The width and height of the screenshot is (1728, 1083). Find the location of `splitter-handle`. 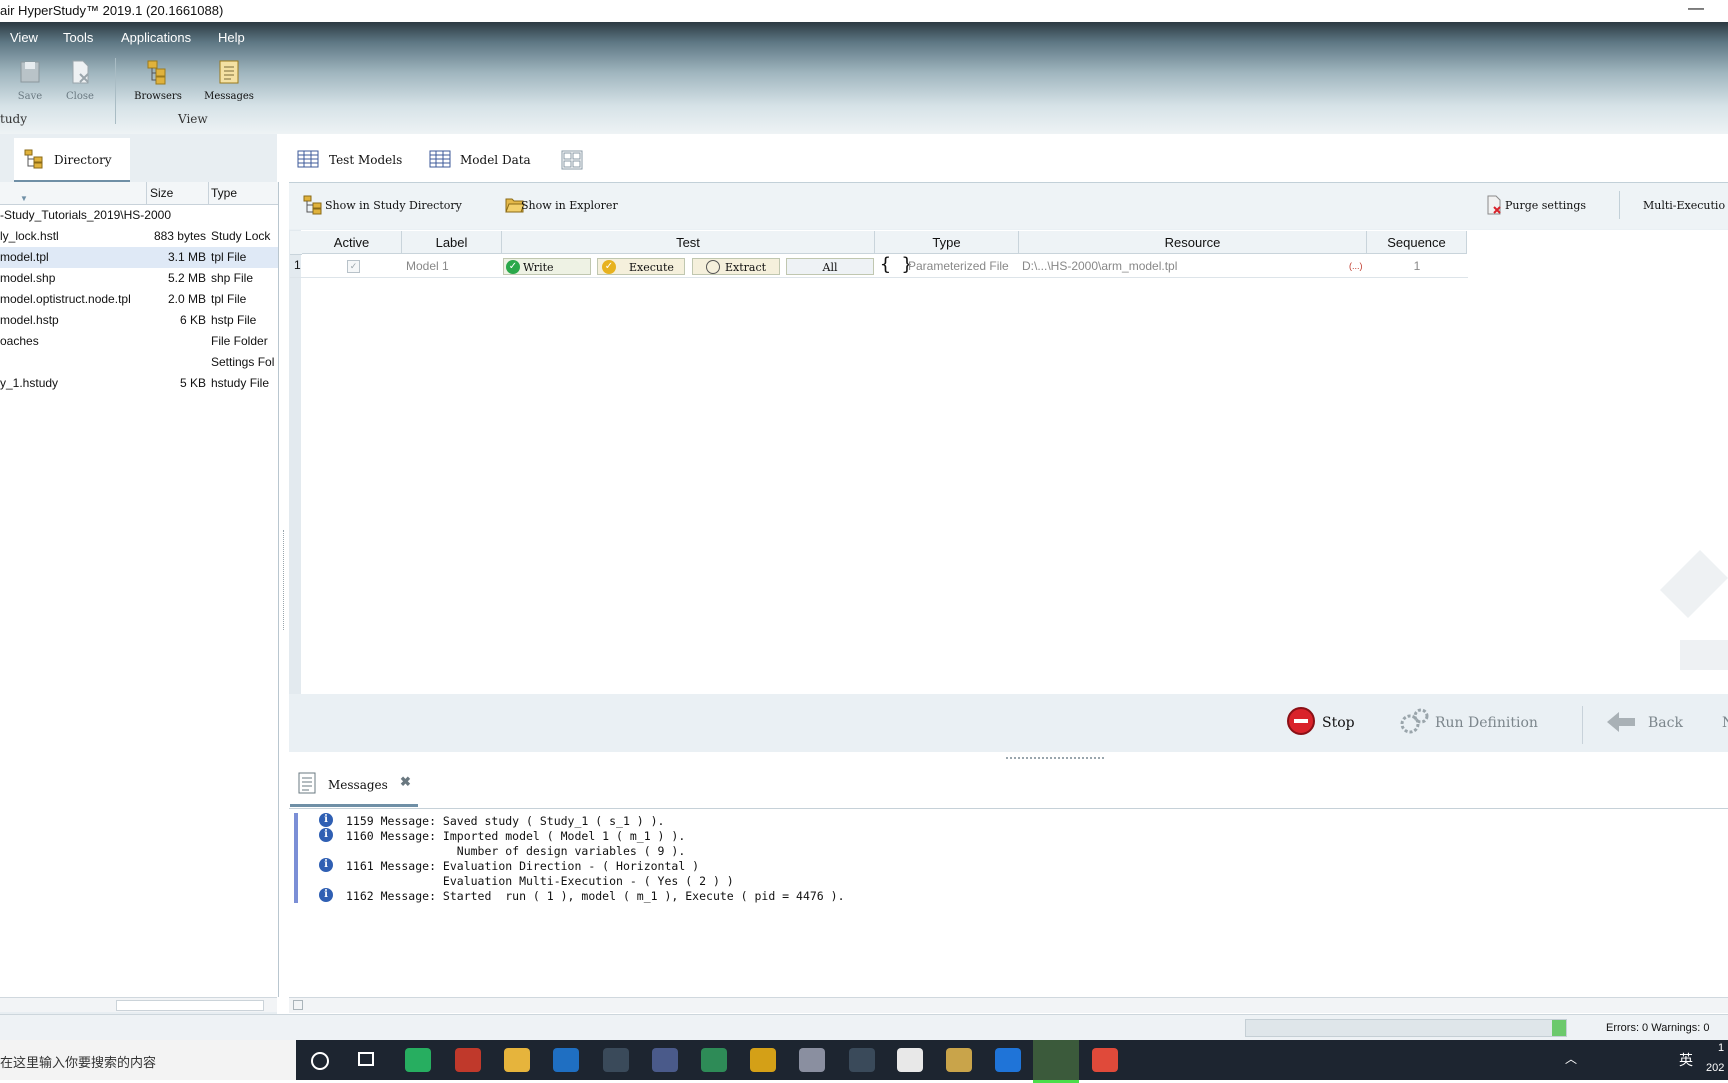

splitter-handle is located at coordinates (284, 580).